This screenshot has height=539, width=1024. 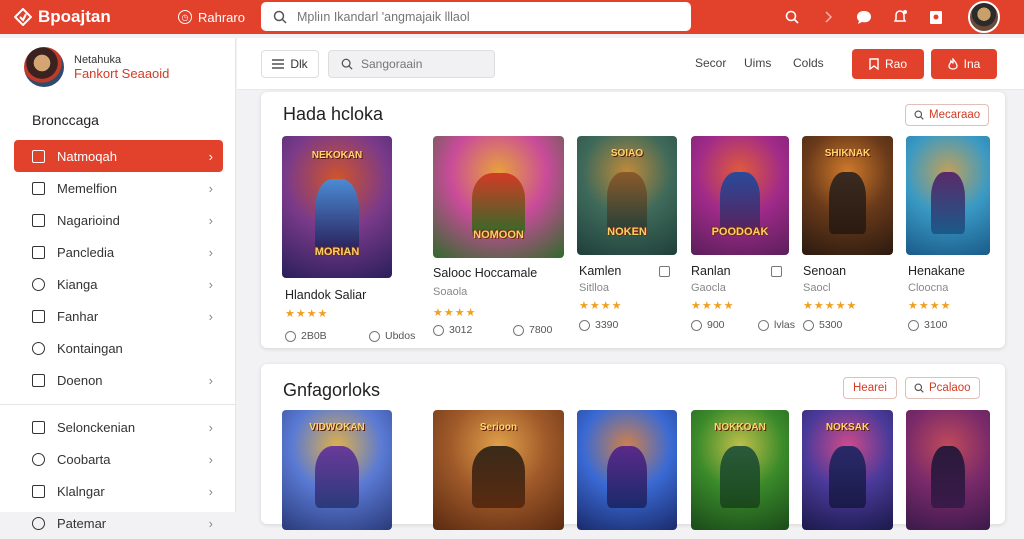 What do you see at coordinates (600, 271) in the screenshot?
I see `game-title: Kamlen` at bounding box center [600, 271].